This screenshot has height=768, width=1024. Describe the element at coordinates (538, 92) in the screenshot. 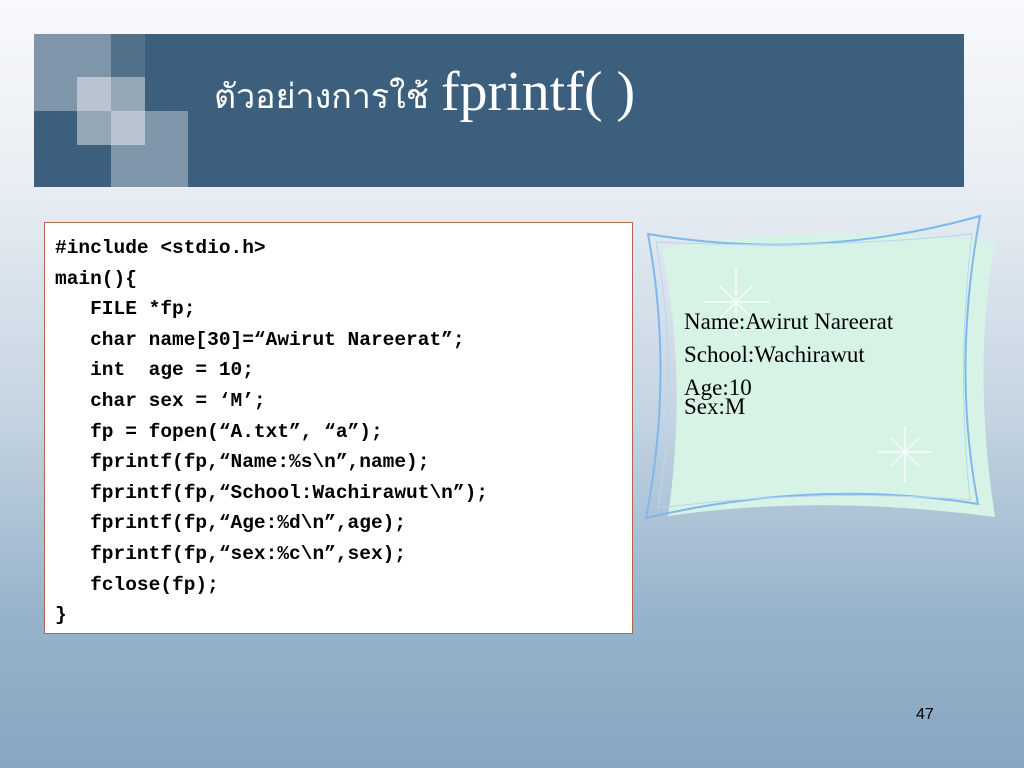

I see `slide-title-function: fprintf( )` at that location.